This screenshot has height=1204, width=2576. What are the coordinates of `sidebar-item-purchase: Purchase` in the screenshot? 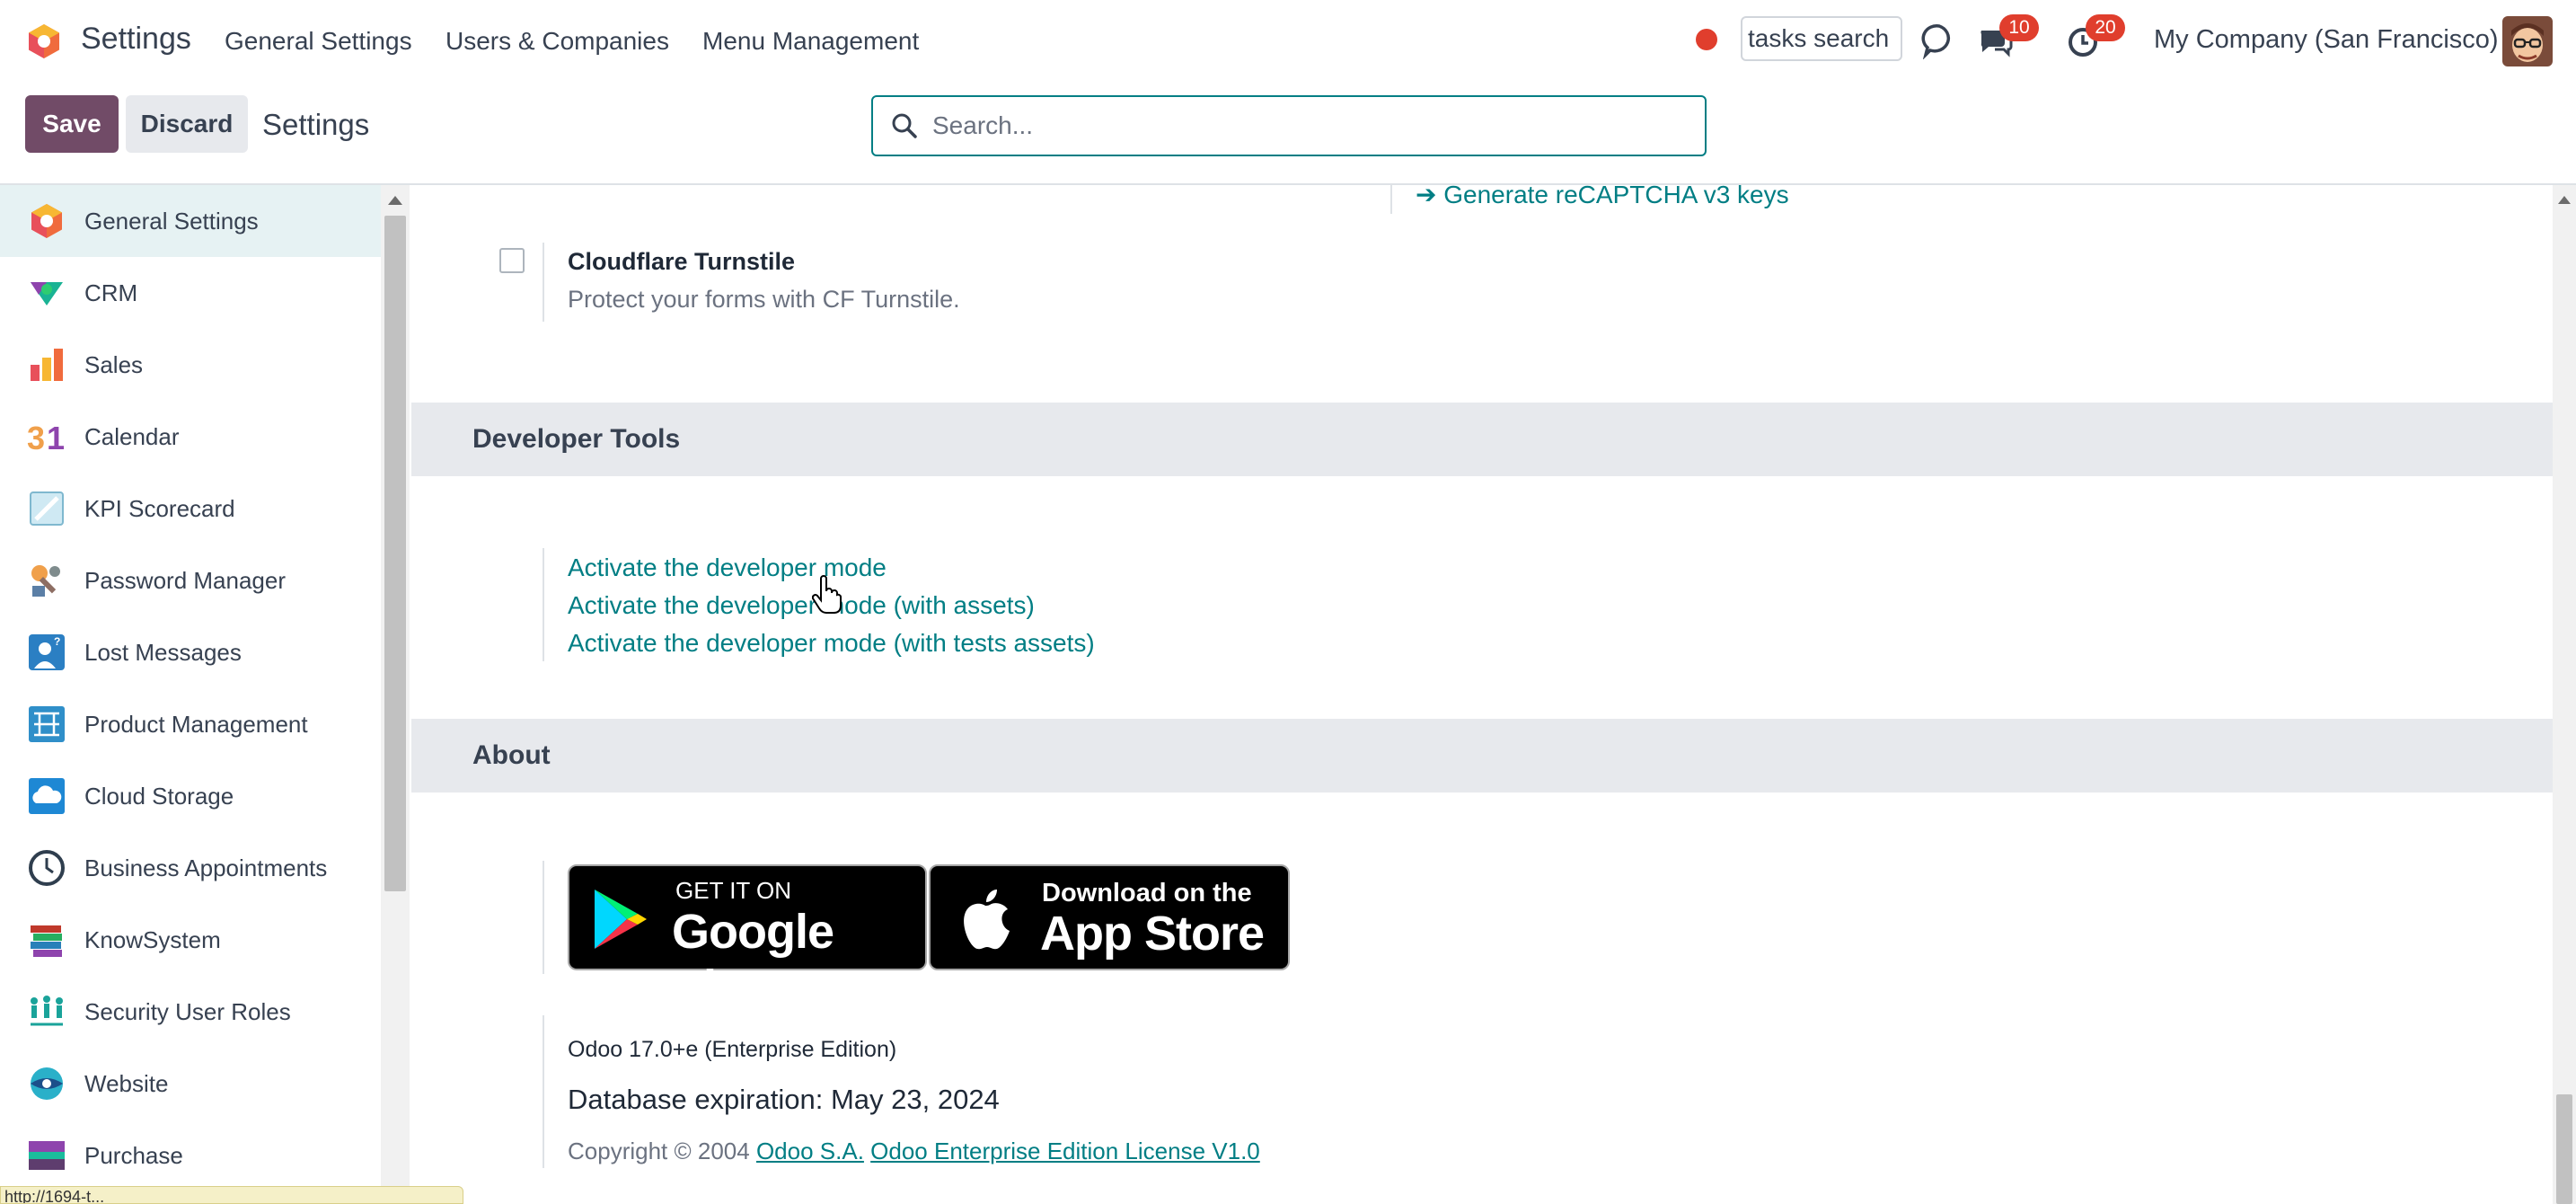 It's located at (190, 1155).